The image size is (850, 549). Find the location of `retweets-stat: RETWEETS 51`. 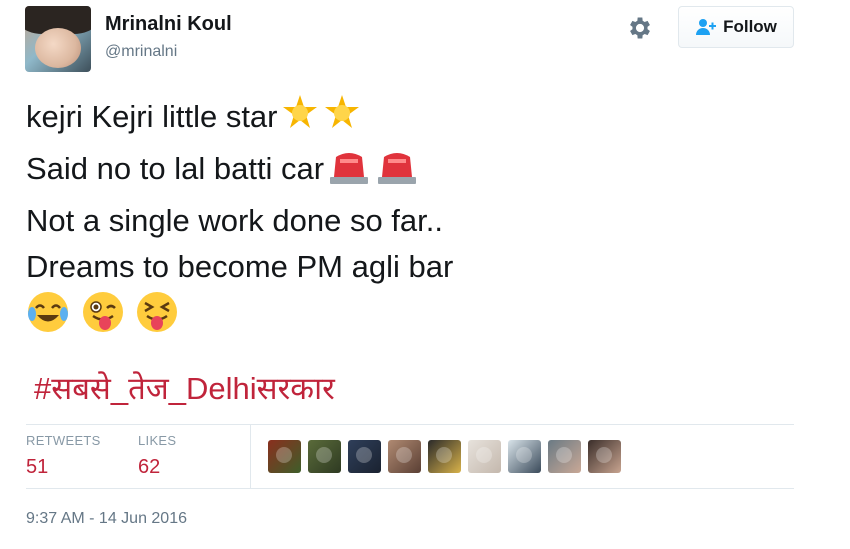

retweets-stat: RETWEETS 51 is located at coordinates (63, 456).